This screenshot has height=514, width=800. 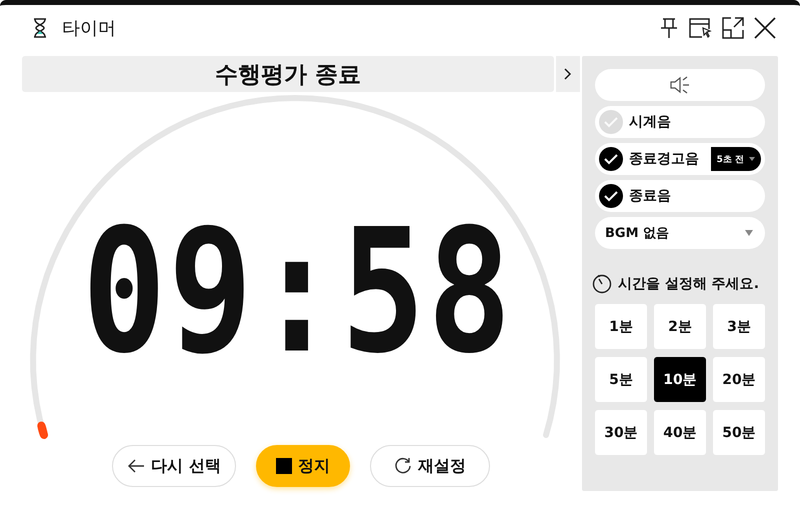 I want to click on sound-option: 시계음, so click(x=680, y=122).